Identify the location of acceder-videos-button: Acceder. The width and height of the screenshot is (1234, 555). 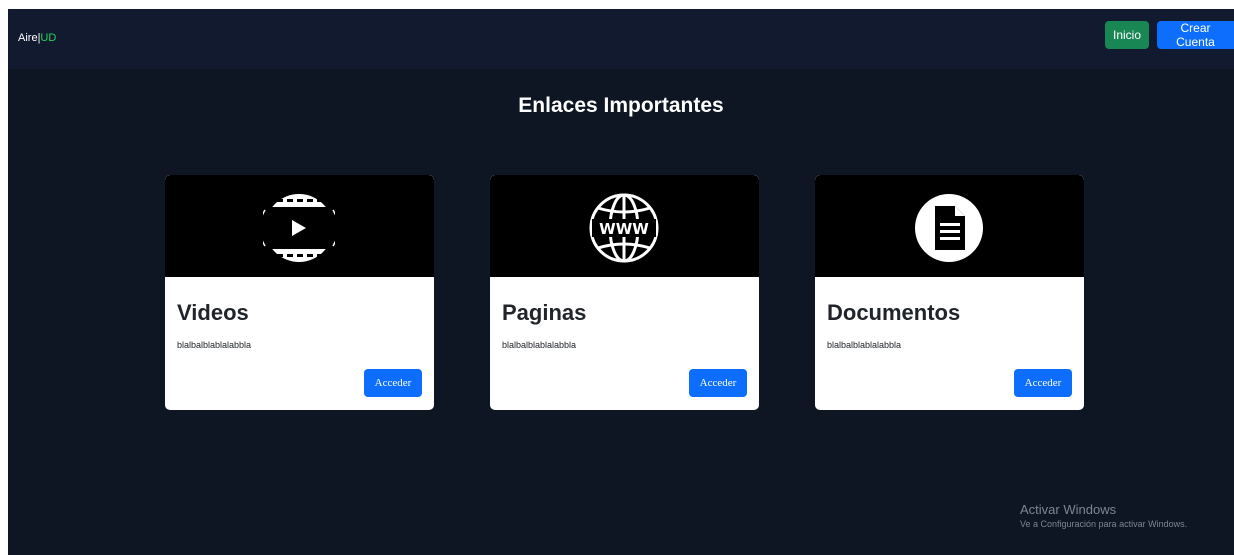
(393, 383).